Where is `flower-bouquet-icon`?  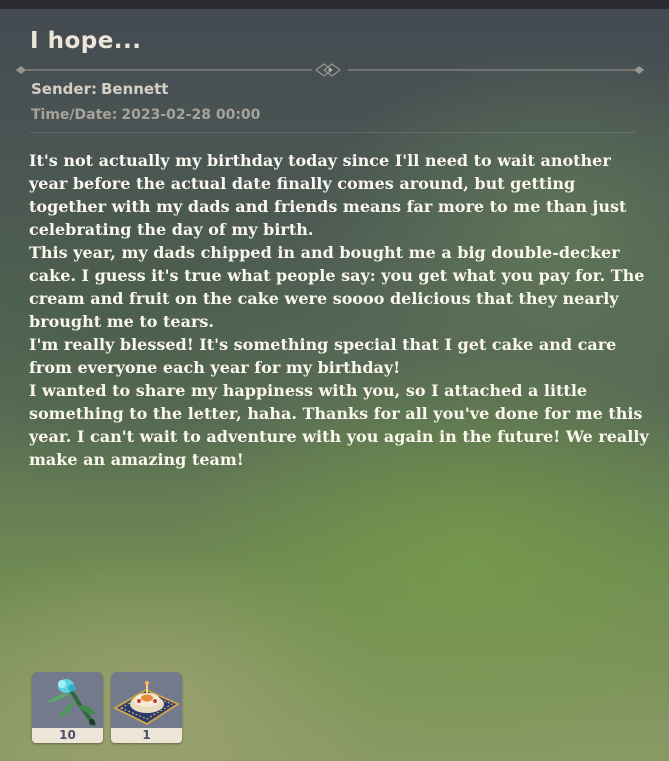
flower-bouquet-icon is located at coordinates (67, 700).